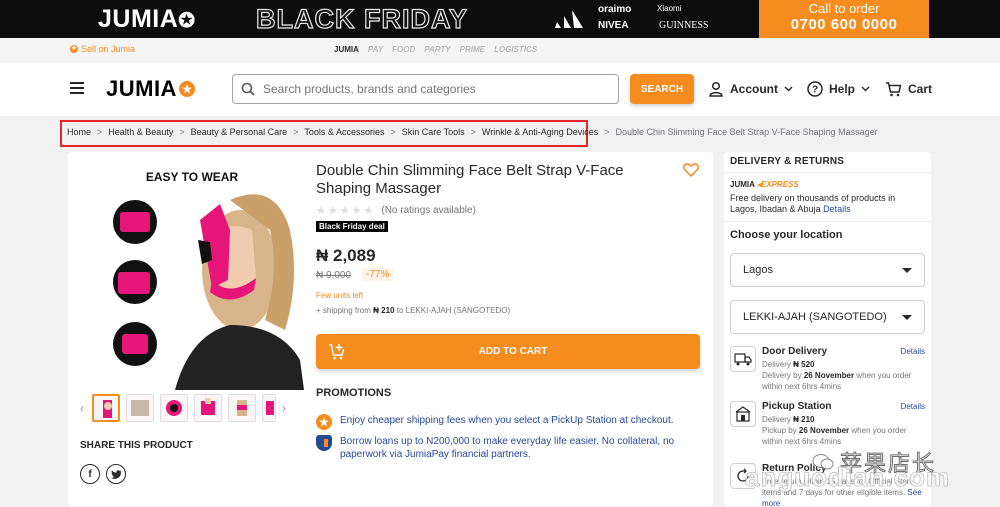 The image size is (1000, 507). I want to click on product-main-image, so click(192, 275).